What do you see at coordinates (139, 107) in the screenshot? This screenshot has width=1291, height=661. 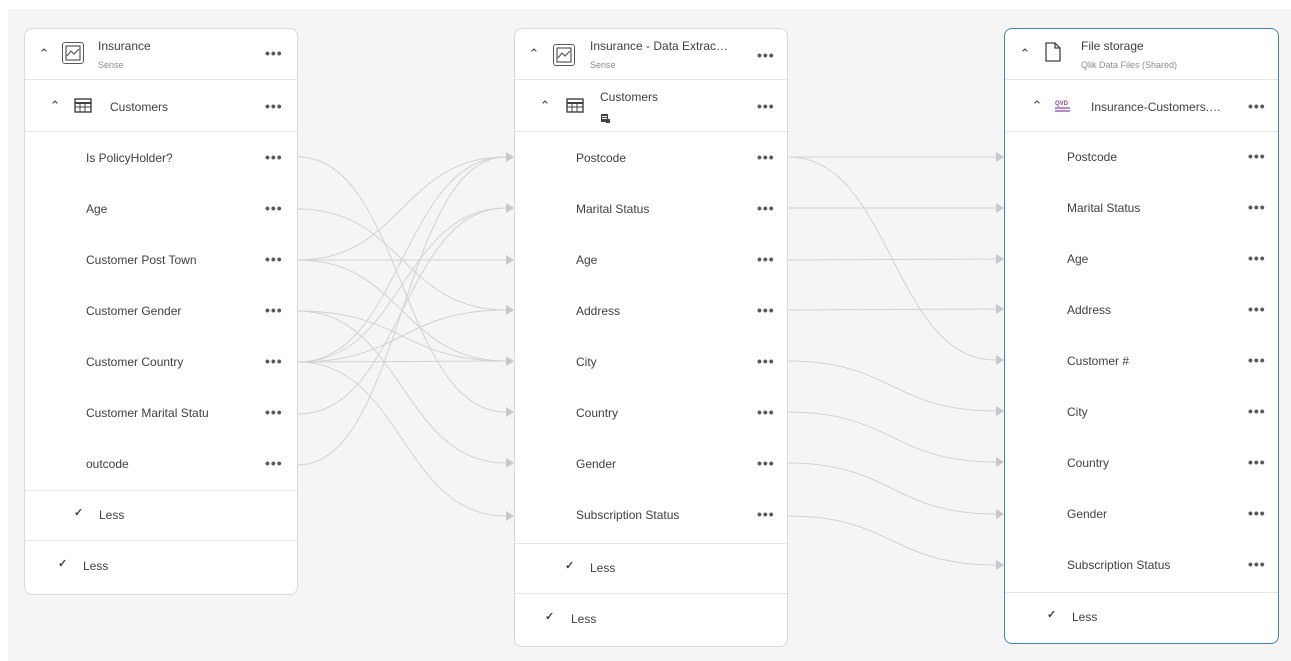 I see `table-name: Customers` at bounding box center [139, 107].